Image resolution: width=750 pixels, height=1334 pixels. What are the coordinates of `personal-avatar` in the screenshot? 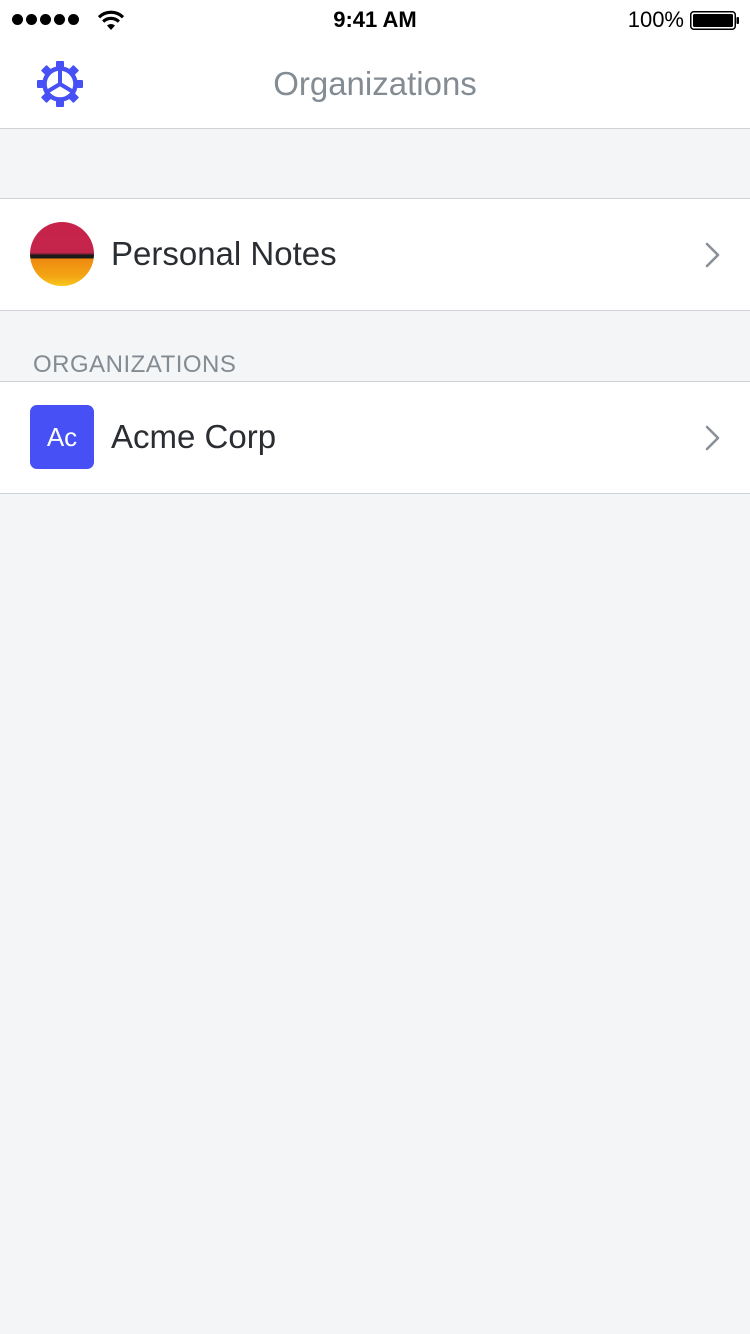 It's located at (62, 254).